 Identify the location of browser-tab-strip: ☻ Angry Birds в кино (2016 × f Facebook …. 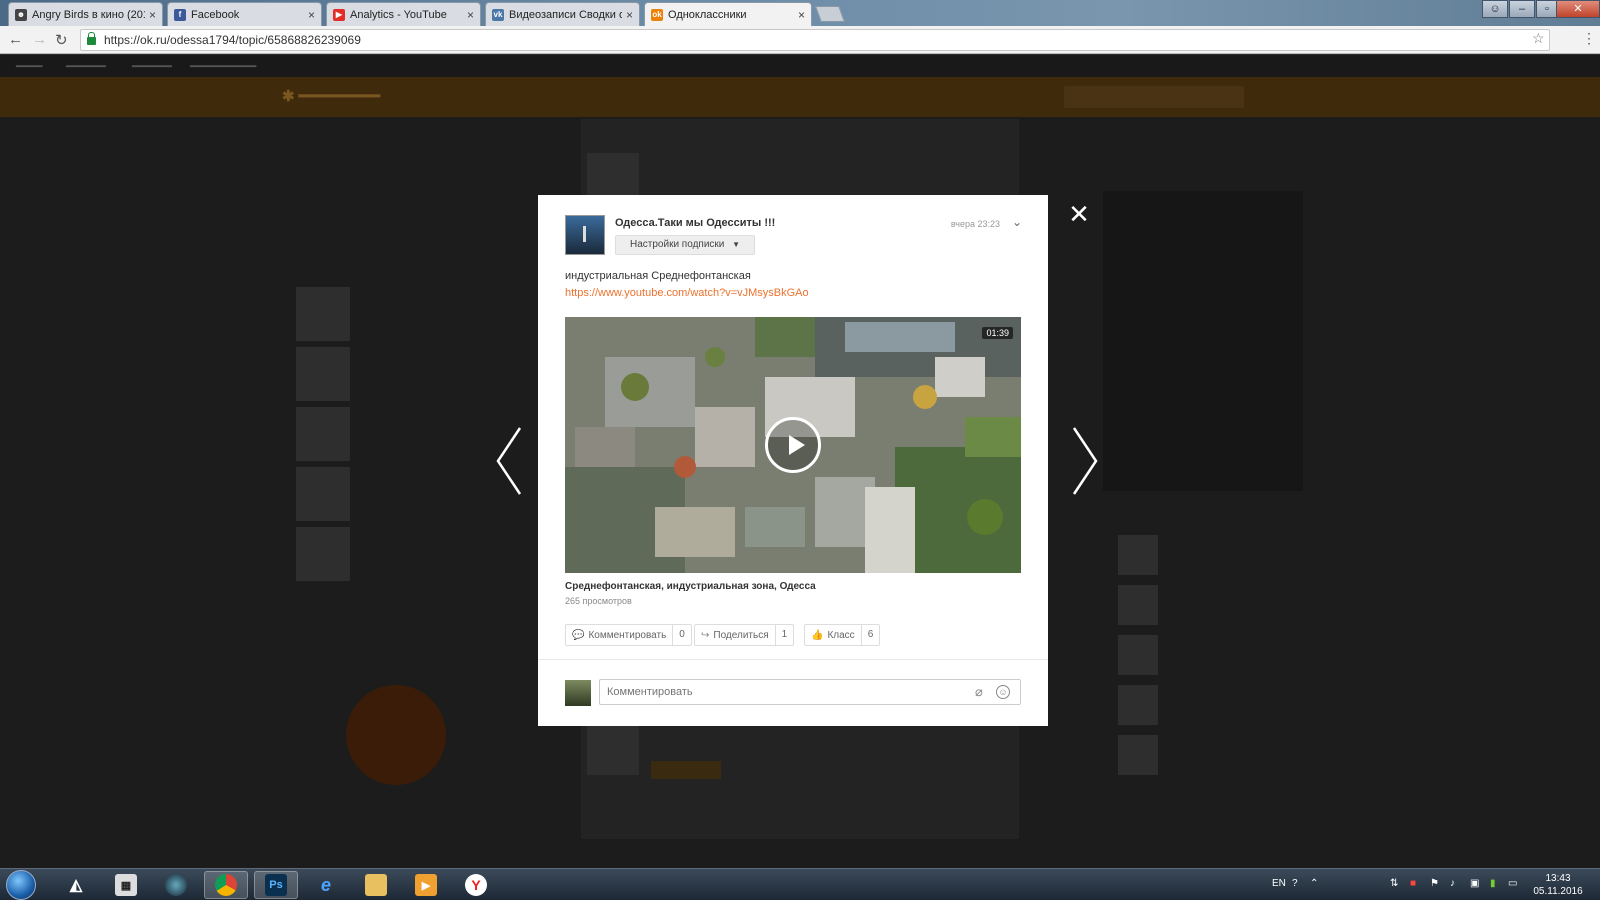
(800, 13).